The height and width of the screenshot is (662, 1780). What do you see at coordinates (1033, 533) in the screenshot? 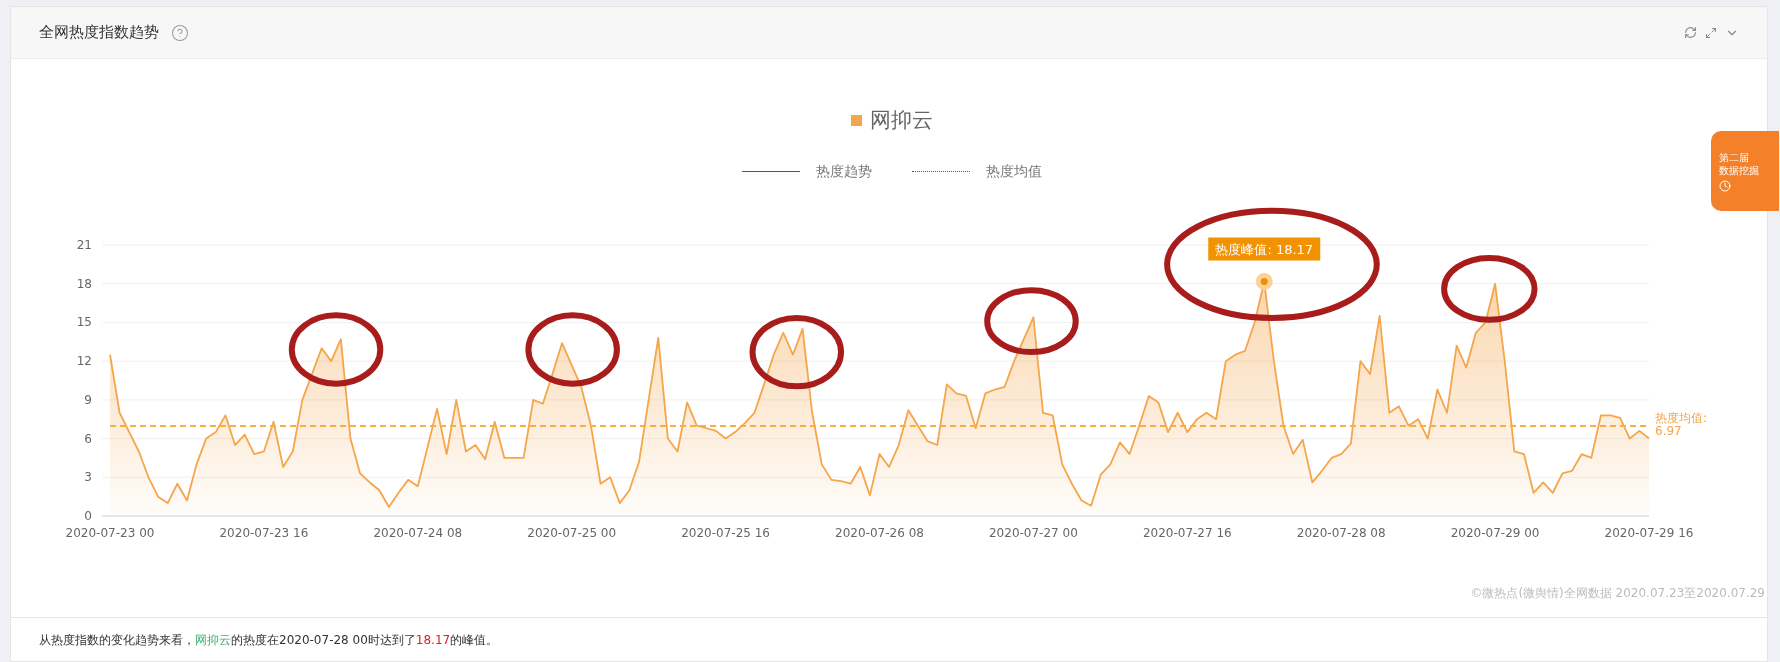
I see `axis-label: 2020-07-27 00` at bounding box center [1033, 533].